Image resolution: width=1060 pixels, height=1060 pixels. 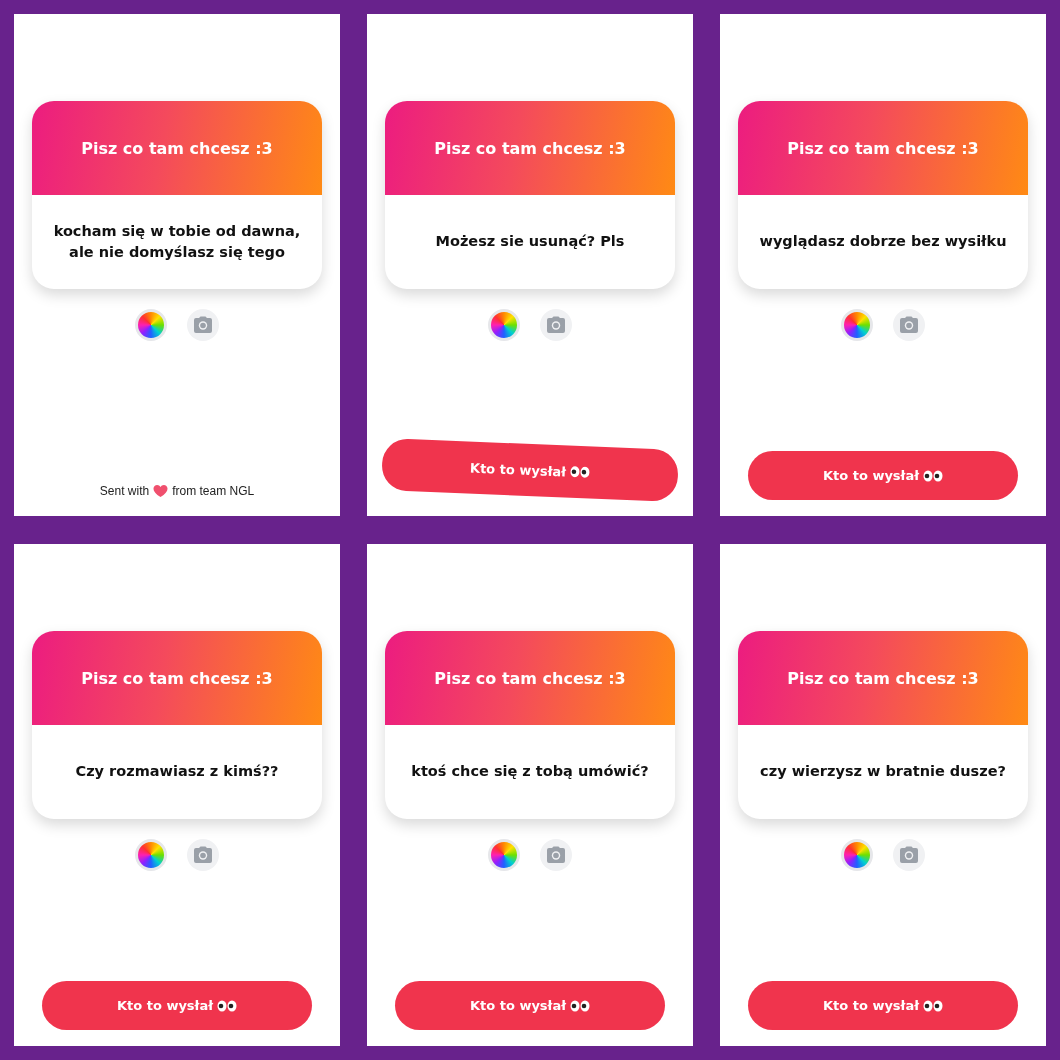 What do you see at coordinates (883, 772) in the screenshot?
I see `message-text: czy wierzysz w bratnie dusze?` at bounding box center [883, 772].